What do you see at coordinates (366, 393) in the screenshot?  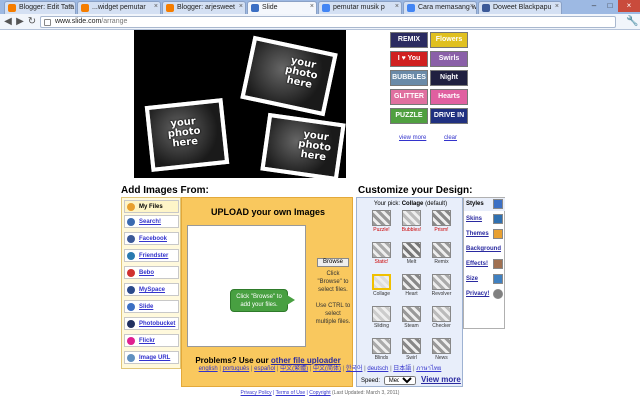 I see `last-updated: (Last Updated: March 3, 2011)` at bounding box center [366, 393].